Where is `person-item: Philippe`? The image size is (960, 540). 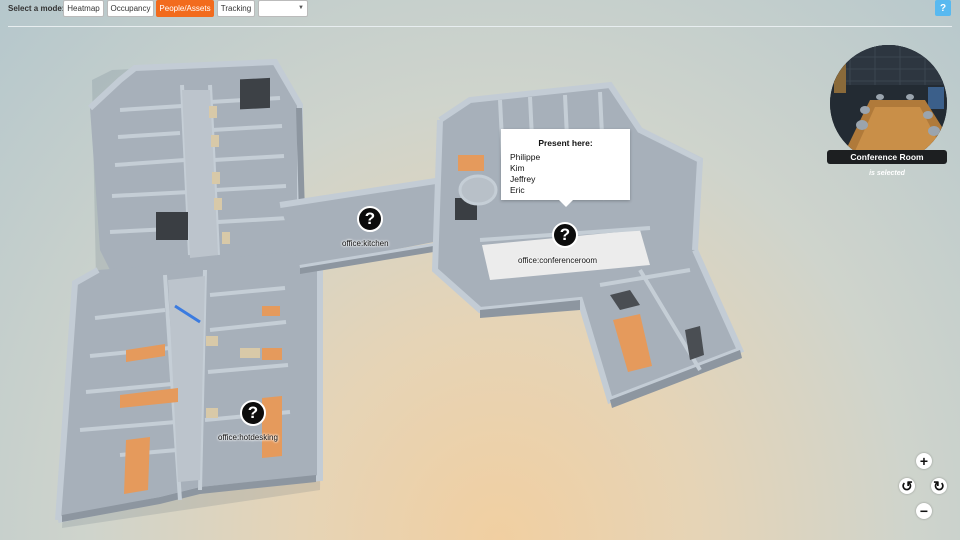
person-item: Philippe is located at coordinates (525, 157).